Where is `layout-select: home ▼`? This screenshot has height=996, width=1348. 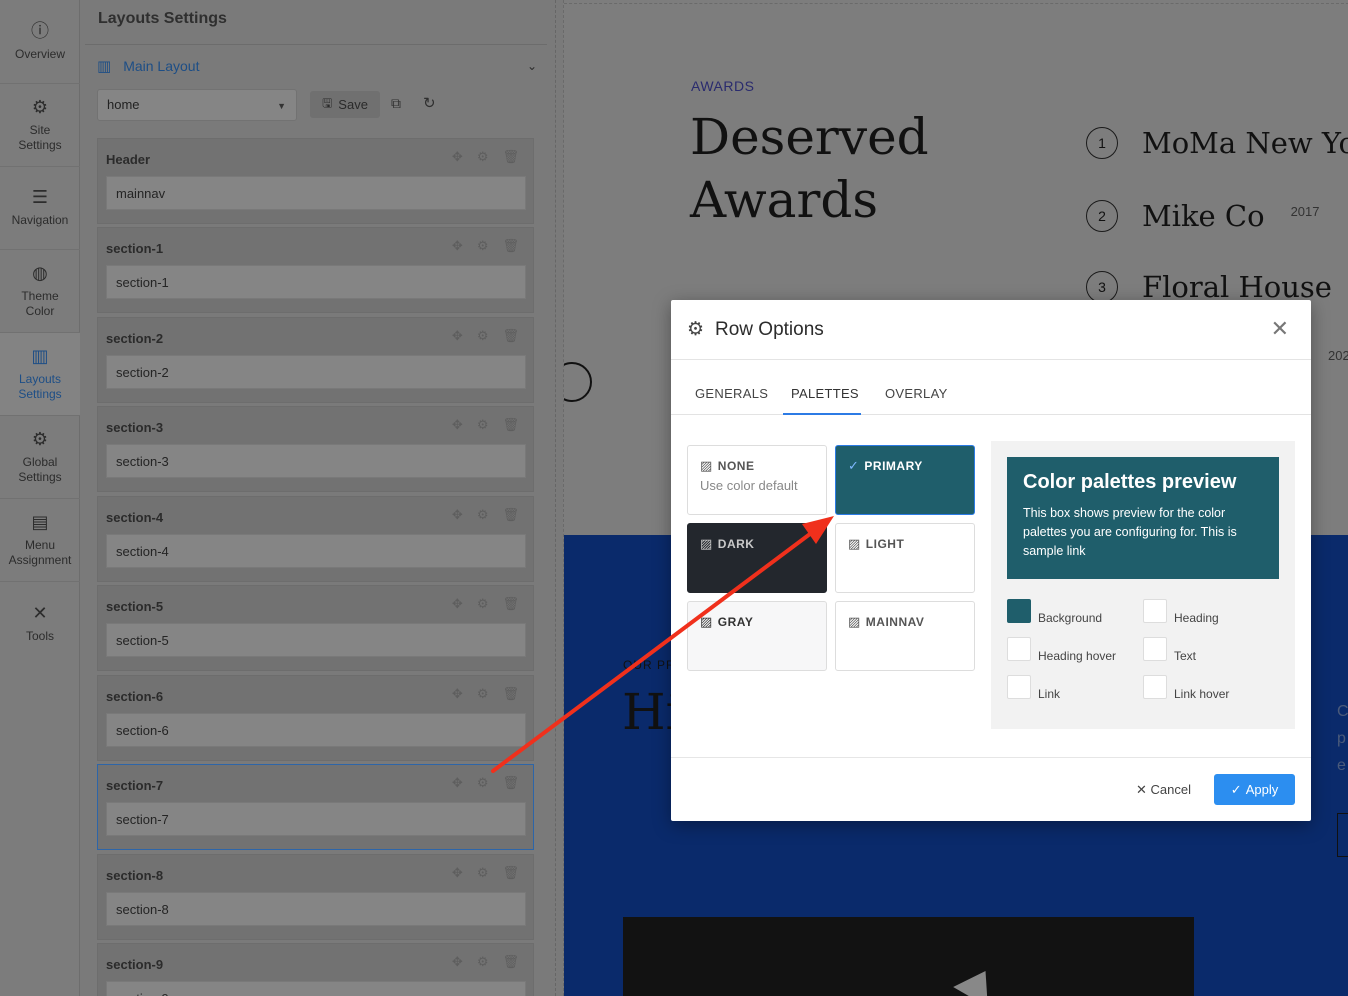 layout-select: home ▼ is located at coordinates (197, 105).